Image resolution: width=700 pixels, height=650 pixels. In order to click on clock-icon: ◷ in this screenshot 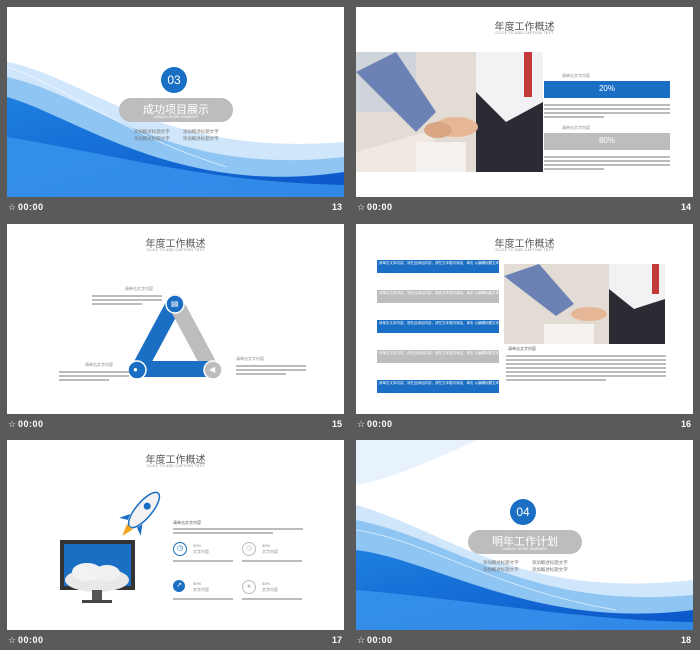, I will do `click(249, 549)`.